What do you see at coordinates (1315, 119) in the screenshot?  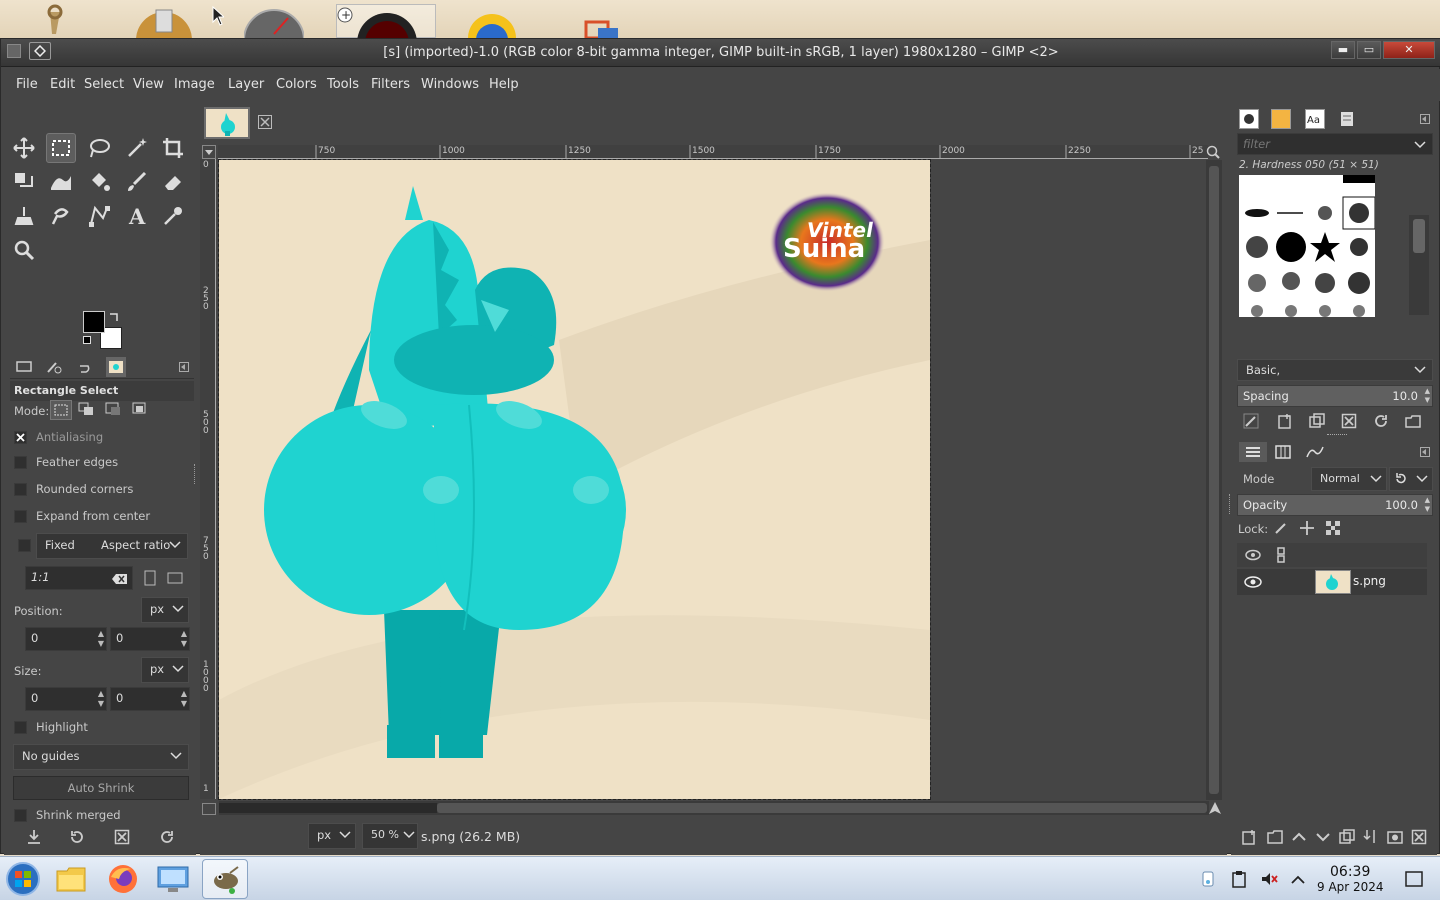 I see `fonts-tab-icon: Aa` at bounding box center [1315, 119].